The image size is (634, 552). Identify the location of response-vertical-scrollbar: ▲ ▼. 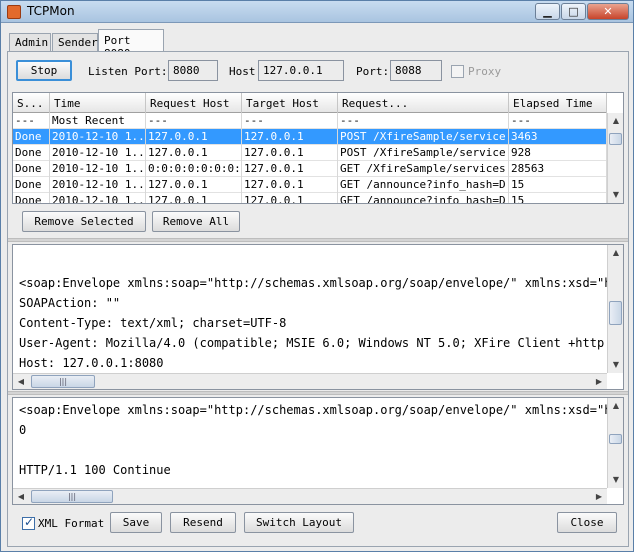
(615, 443).